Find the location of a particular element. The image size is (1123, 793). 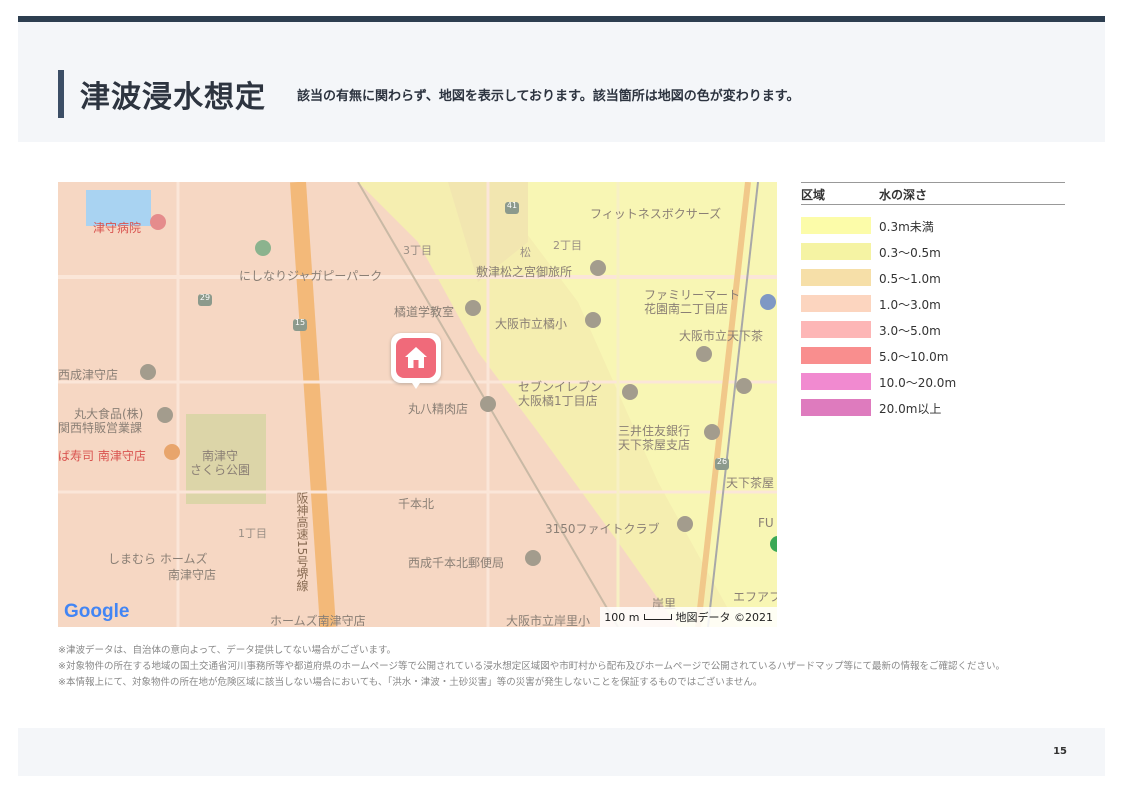

legend-label: 20.0m以上 is located at coordinates (910, 409).